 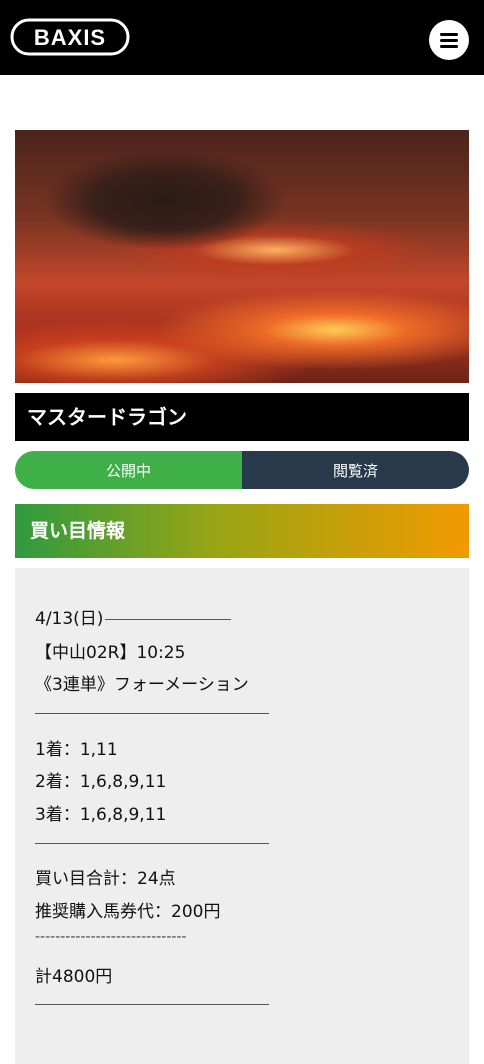 I want to click on third-place: 3着：1,6,8,9,11, so click(x=101, y=815).